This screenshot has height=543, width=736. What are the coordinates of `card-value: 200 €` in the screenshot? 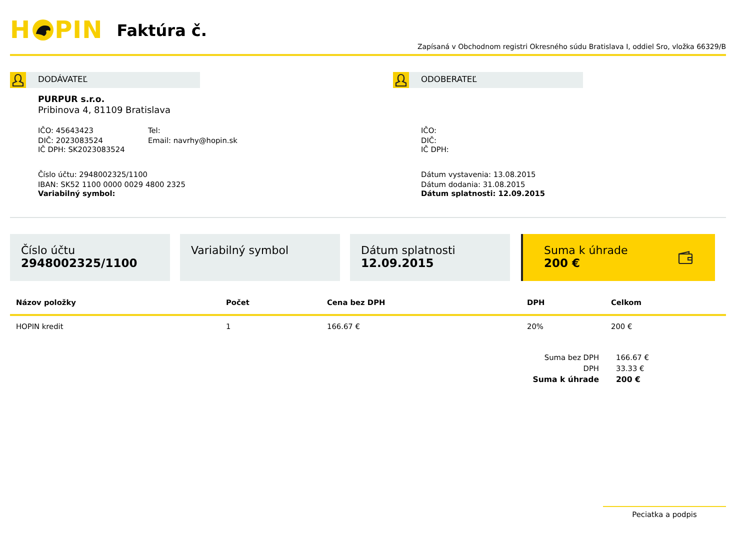 It's located at (562, 263).